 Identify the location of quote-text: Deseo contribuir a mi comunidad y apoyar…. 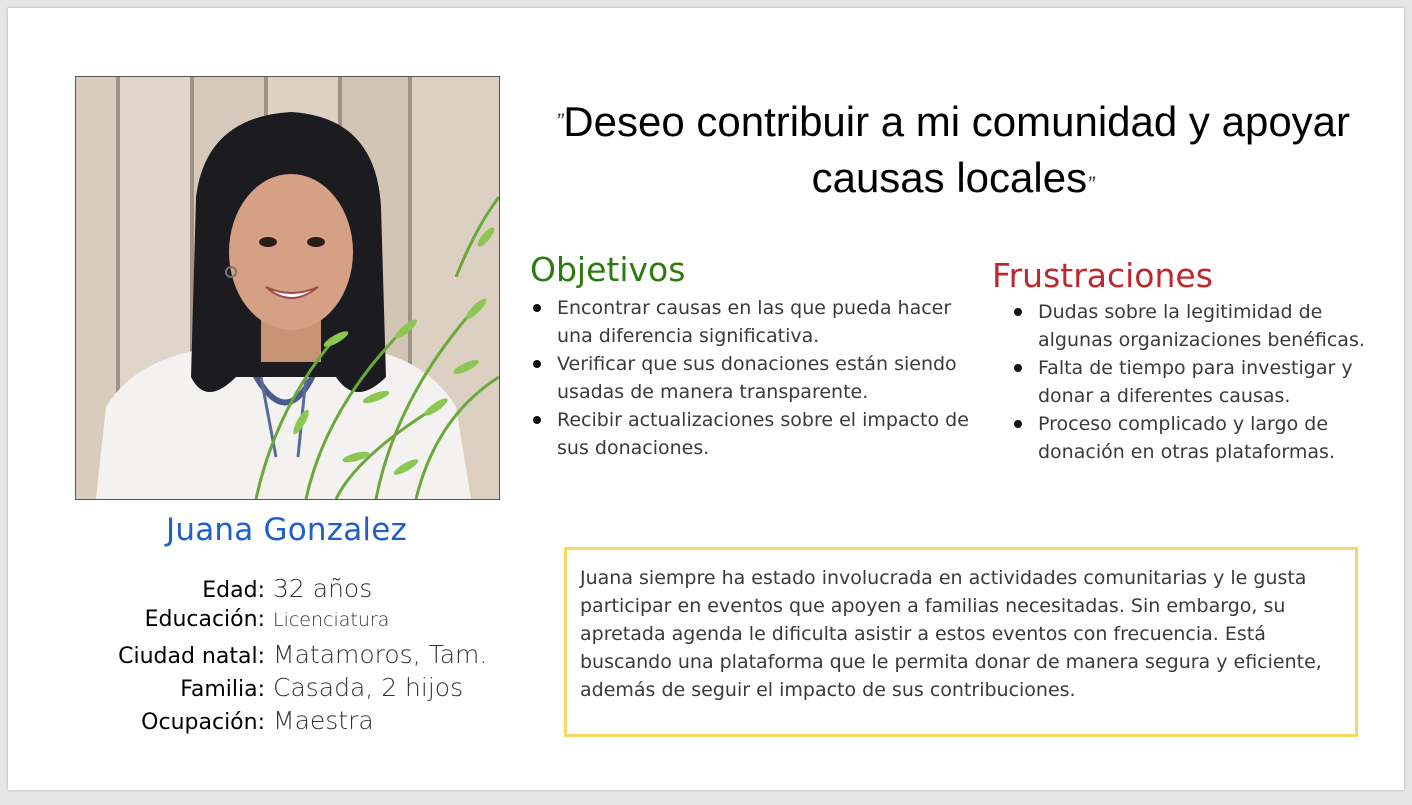
(957, 149).